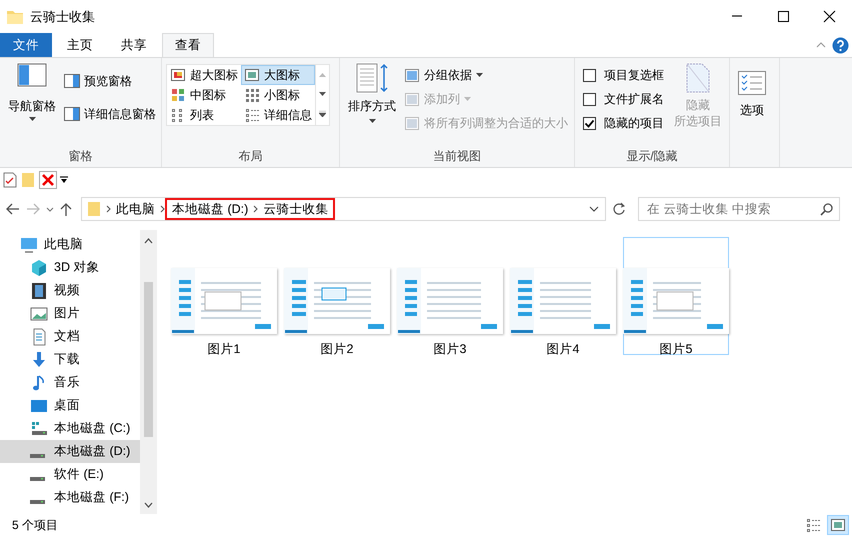 The width and height of the screenshot is (852, 536). What do you see at coordinates (372, 100) in the screenshot?
I see `sort-by-button: 排序方式` at bounding box center [372, 100].